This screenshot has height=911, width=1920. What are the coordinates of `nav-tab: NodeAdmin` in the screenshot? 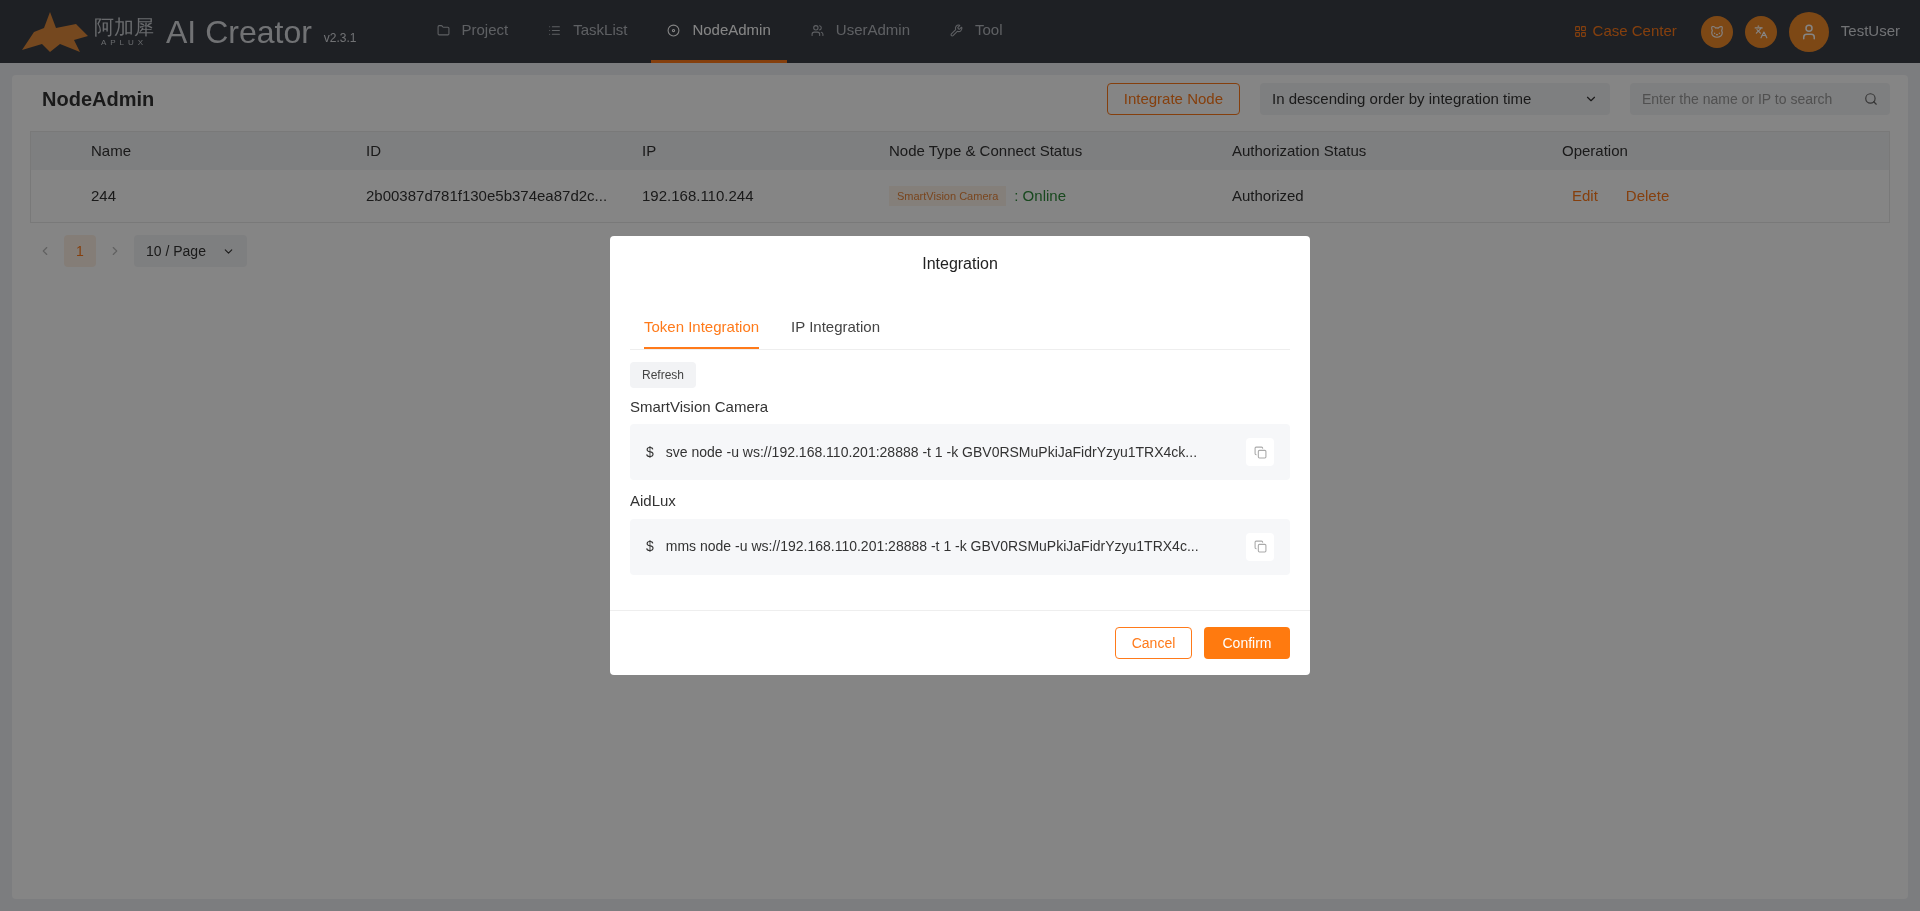 It's located at (719, 31).